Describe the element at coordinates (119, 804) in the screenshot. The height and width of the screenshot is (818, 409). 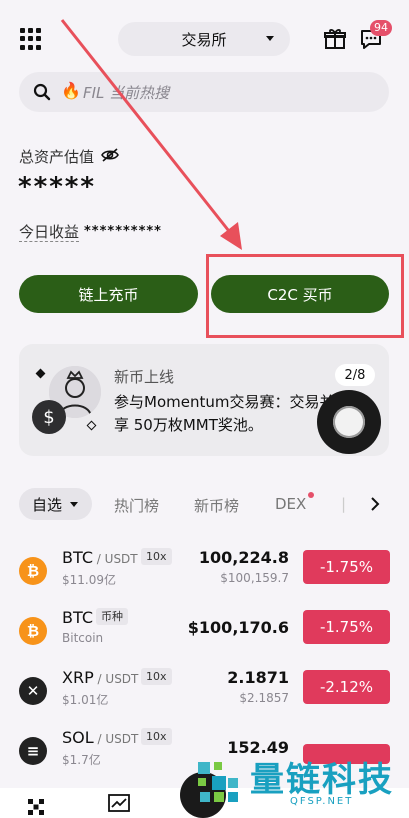
I see `market-chart-icon` at that location.